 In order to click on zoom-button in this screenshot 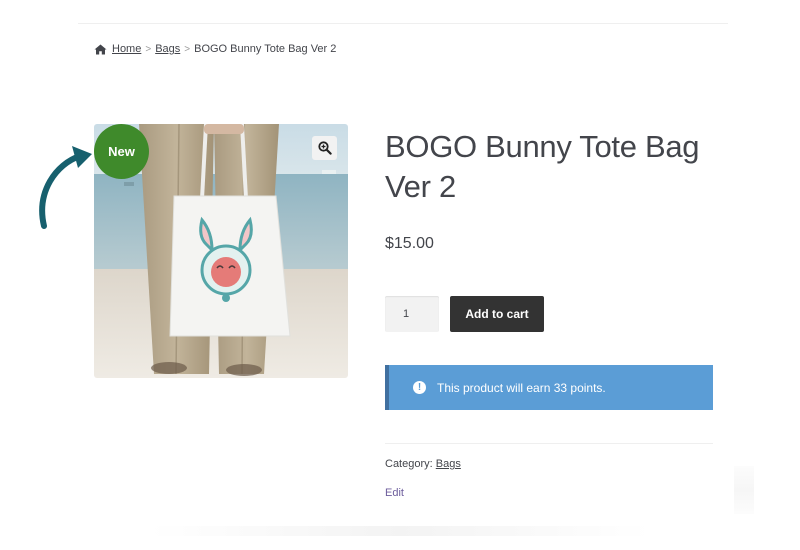, I will do `click(324, 148)`.